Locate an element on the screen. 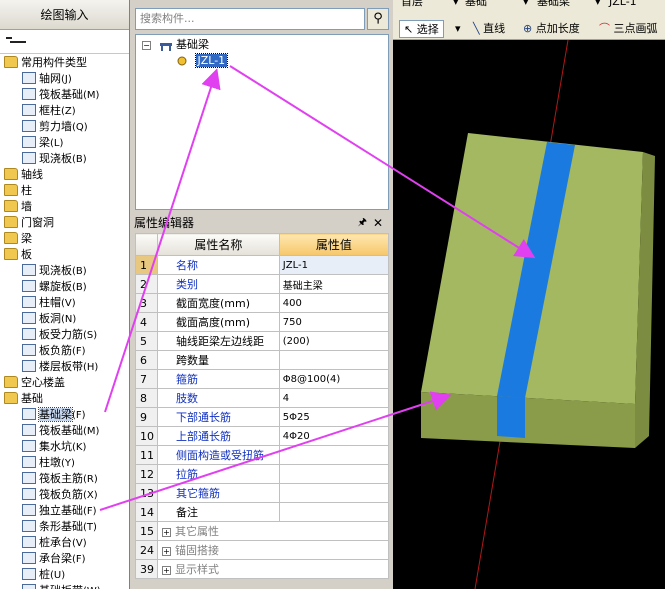 Image resolution: width=665 pixels, height=589 pixels. nav-item: 集水坑(K) is located at coordinates (54, 447).